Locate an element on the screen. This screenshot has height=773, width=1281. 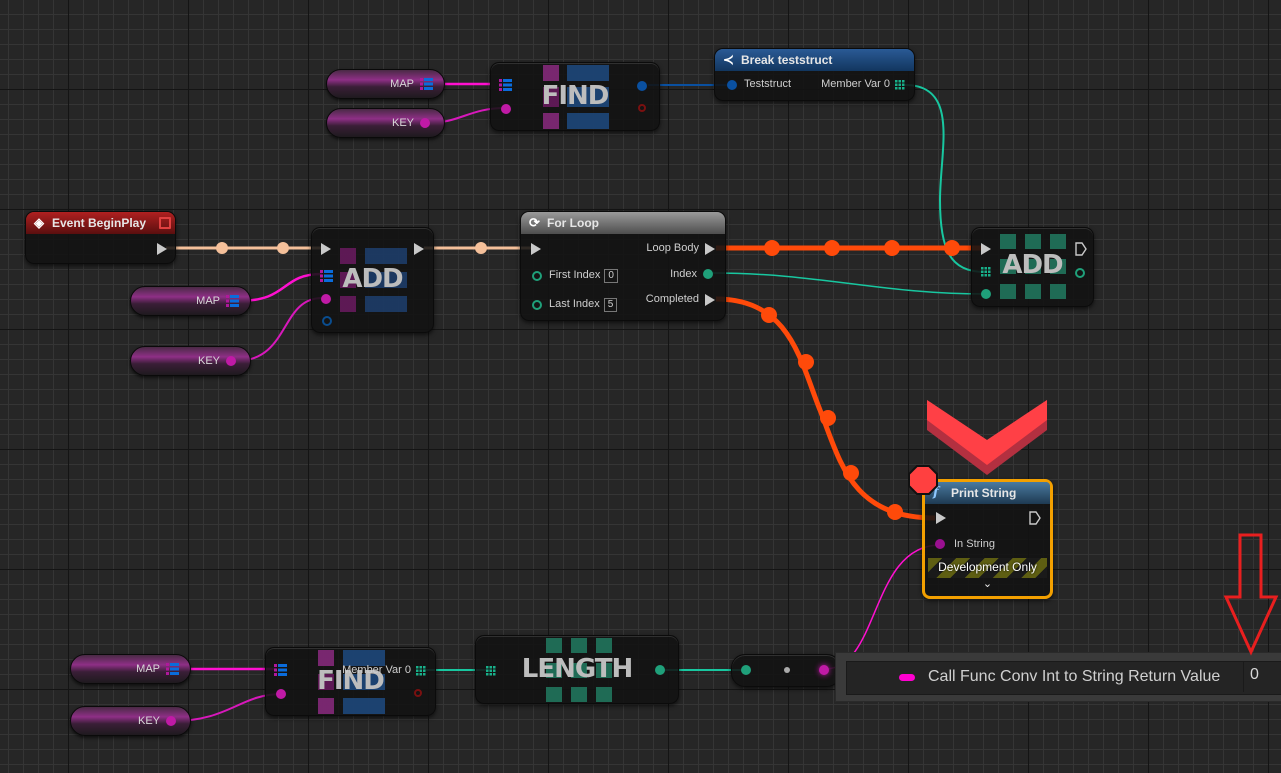
wire-index is located at coordinates (848, 283).